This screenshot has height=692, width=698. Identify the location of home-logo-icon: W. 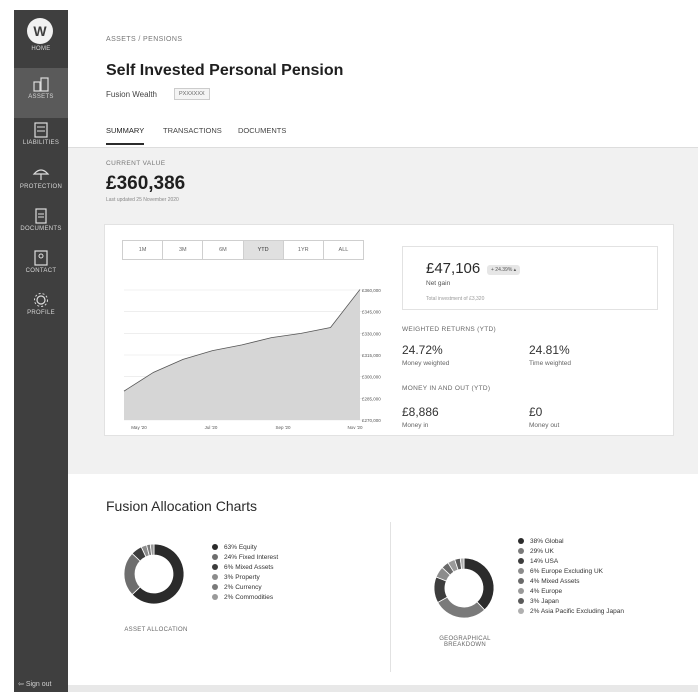
(40, 31).